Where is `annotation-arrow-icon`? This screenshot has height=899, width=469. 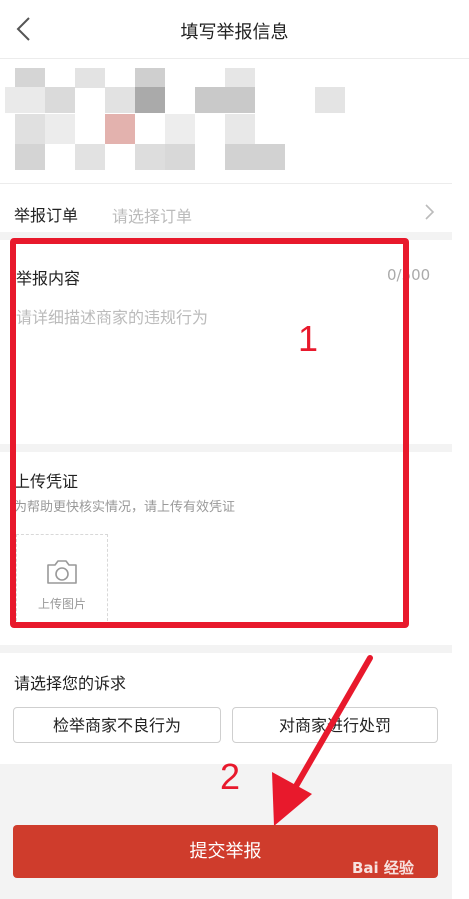 annotation-arrow-icon is located at coordinates (322, 740).